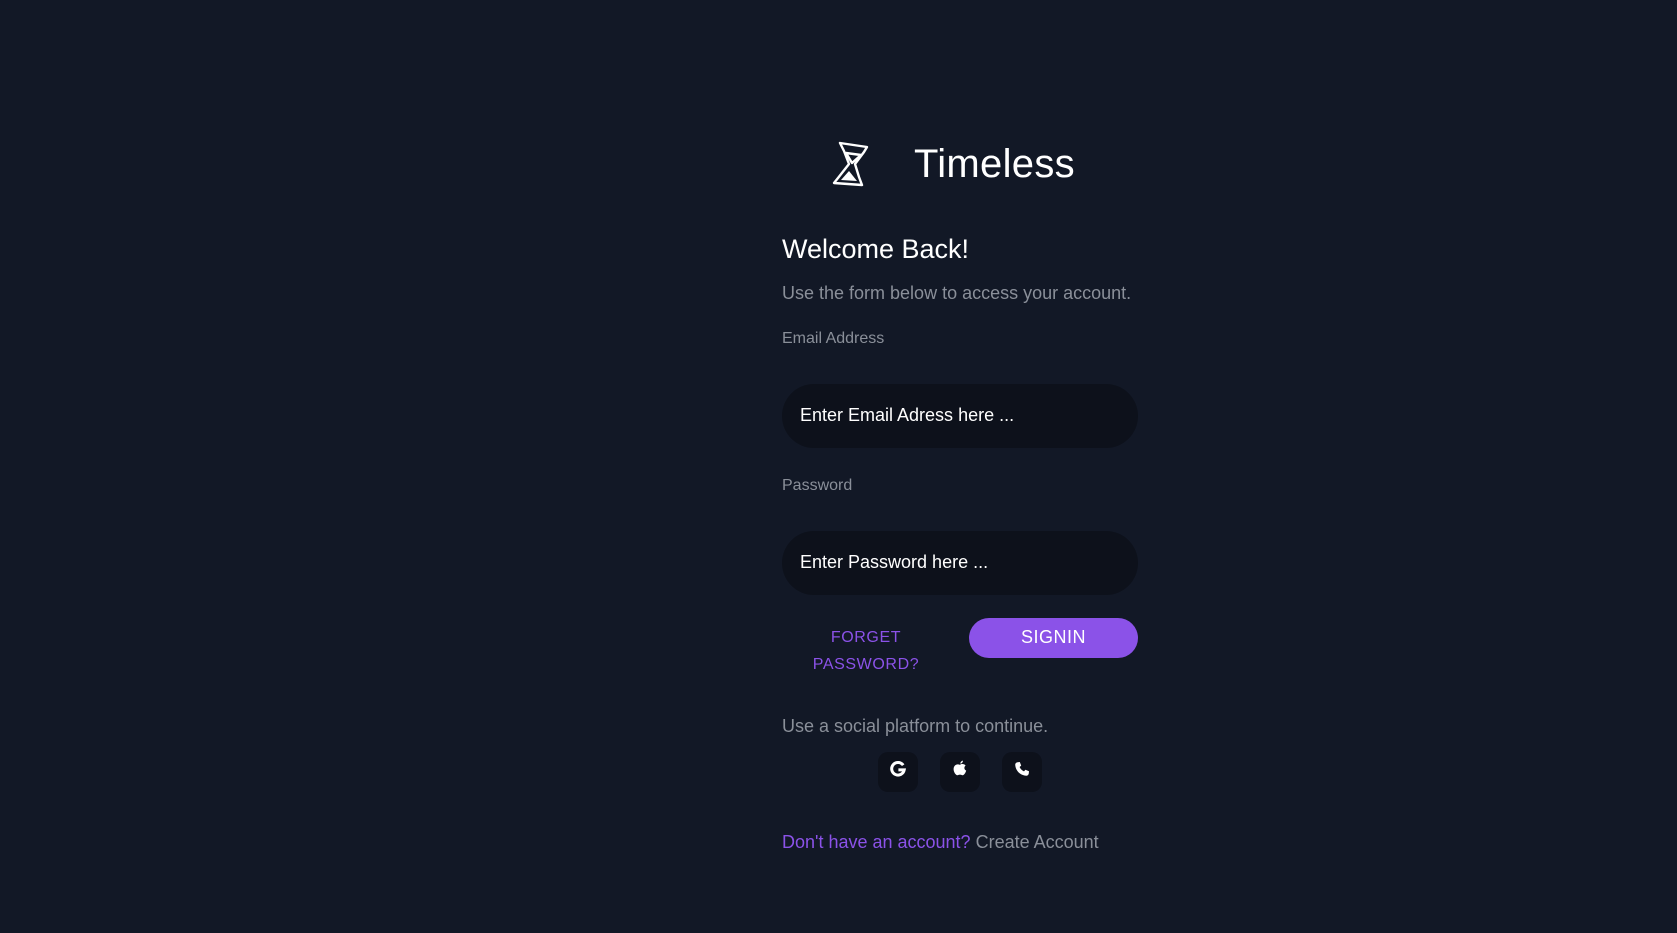 This screenshot has width=1677, height=933. I want to click on apple-icon, so click(960, 771).